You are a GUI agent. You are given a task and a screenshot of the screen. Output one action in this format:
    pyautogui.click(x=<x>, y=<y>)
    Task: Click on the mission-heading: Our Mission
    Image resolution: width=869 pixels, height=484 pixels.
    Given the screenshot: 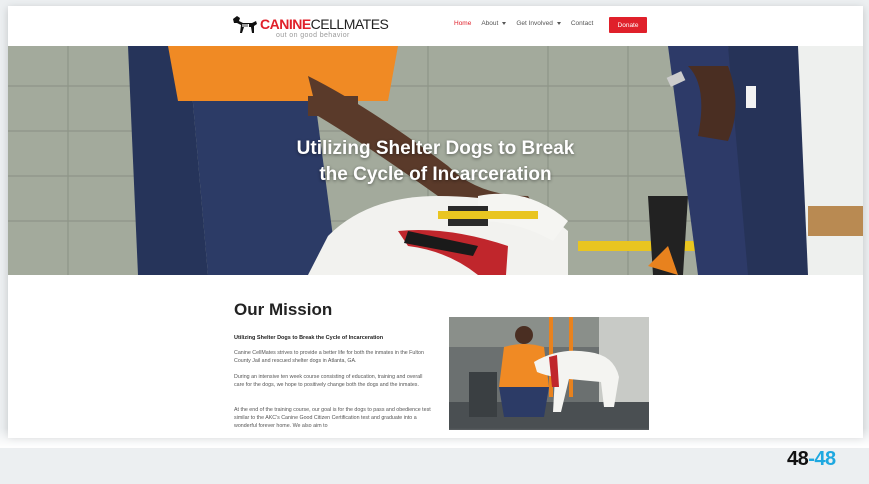 What is the action you would take?
    pyautogui.click(x=283, y=309)
    